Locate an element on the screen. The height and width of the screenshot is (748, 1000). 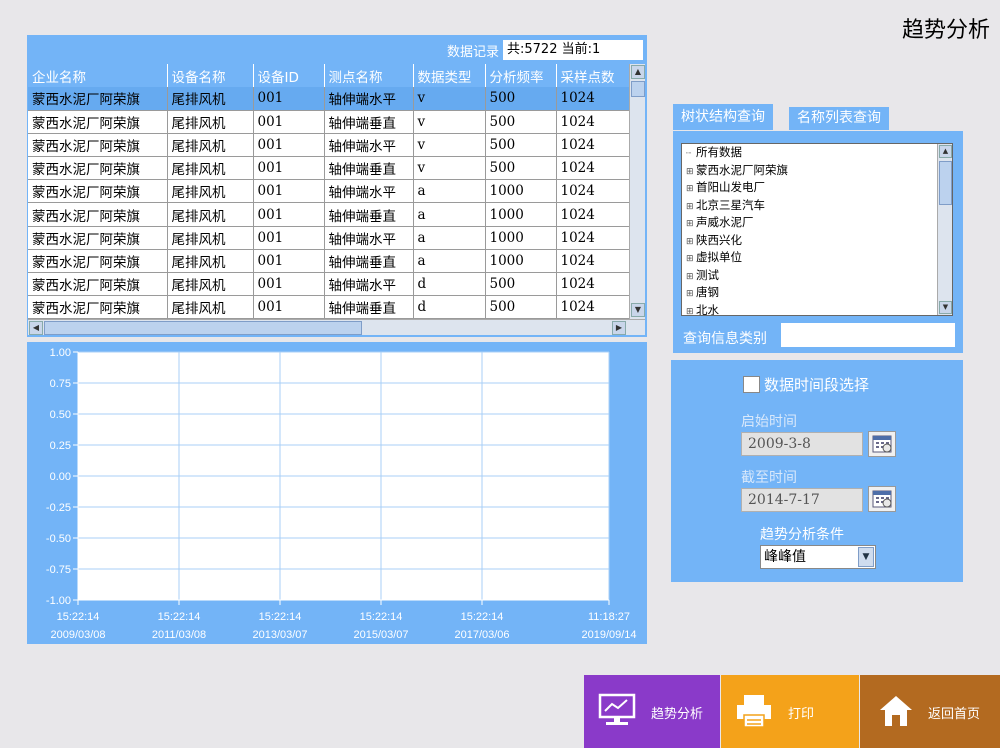
tree-item: ⊞ 陕西兴化 is located at coordinates (737, 242).